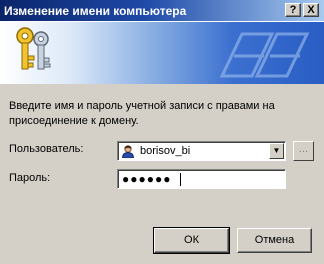  I want to click on user-combobox: borisov_bi ▼, so click(201, 151).